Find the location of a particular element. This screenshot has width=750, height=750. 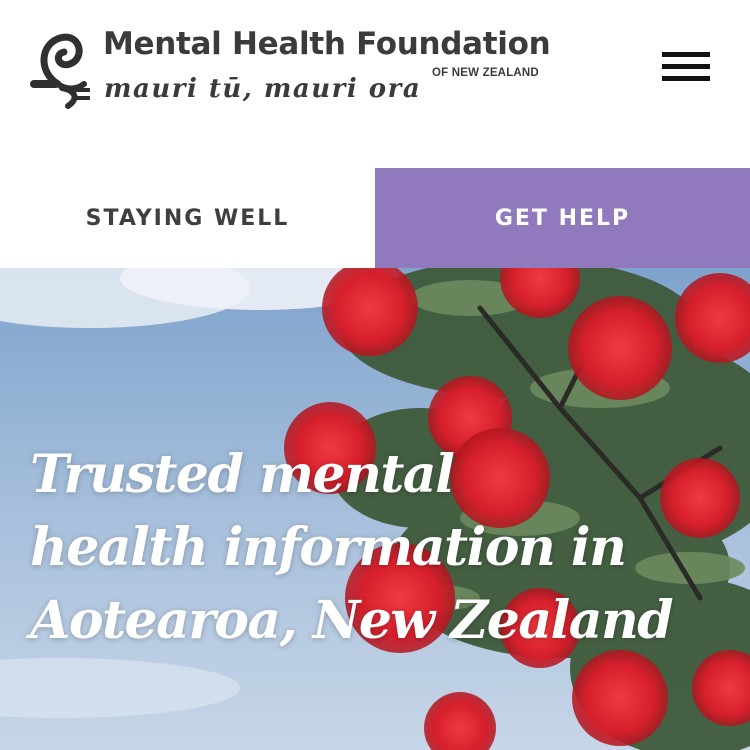

main-nav-tabs: STAYING WELL GET HELP is located at coordinates (375, 218).